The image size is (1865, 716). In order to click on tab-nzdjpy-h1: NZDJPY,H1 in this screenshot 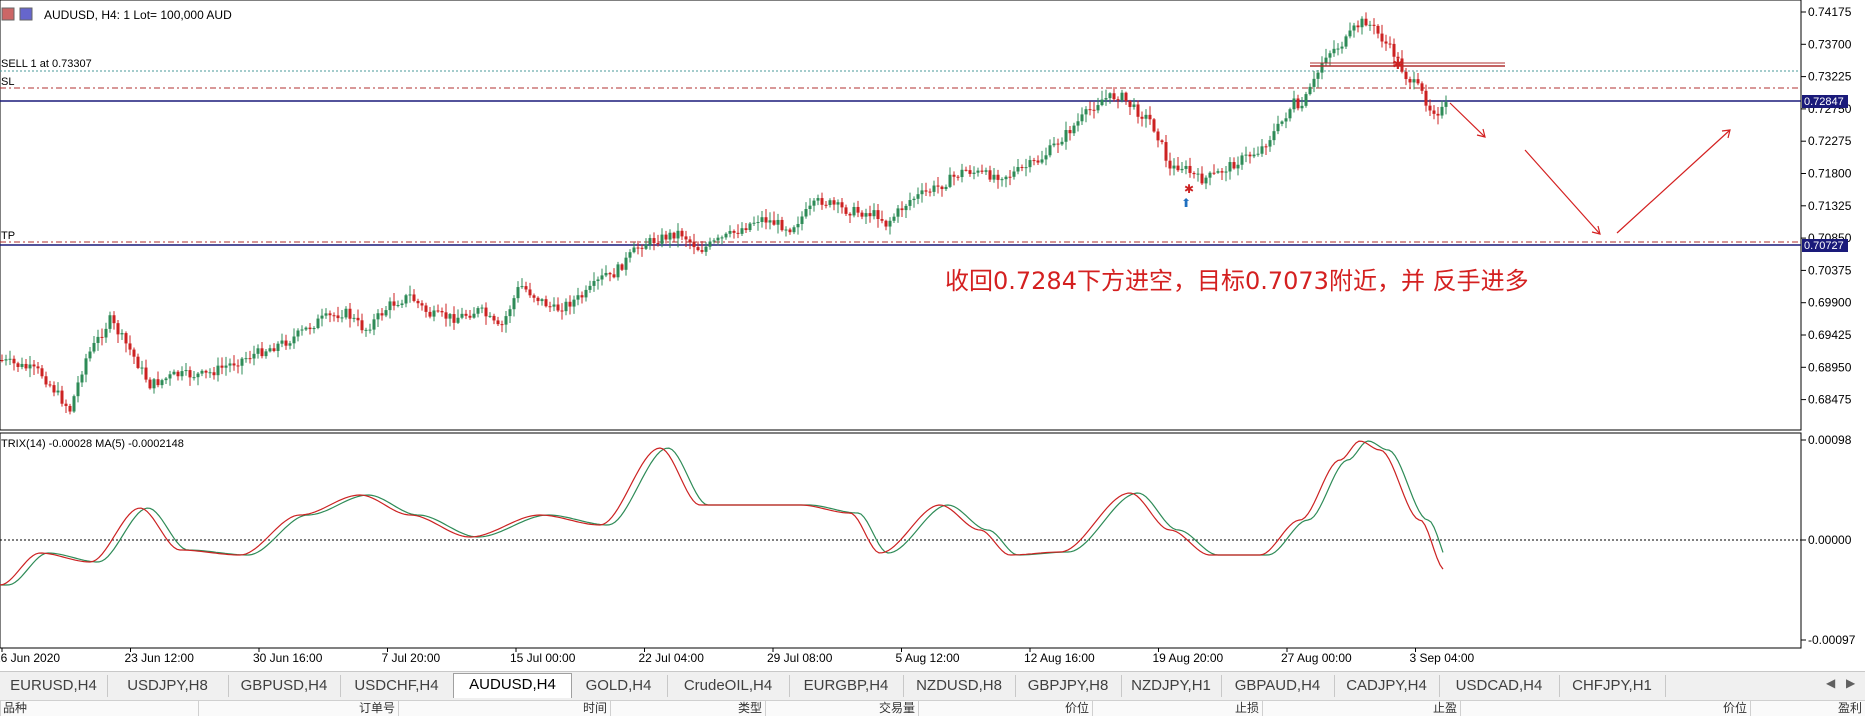, I will do `click(1171, 686)`.